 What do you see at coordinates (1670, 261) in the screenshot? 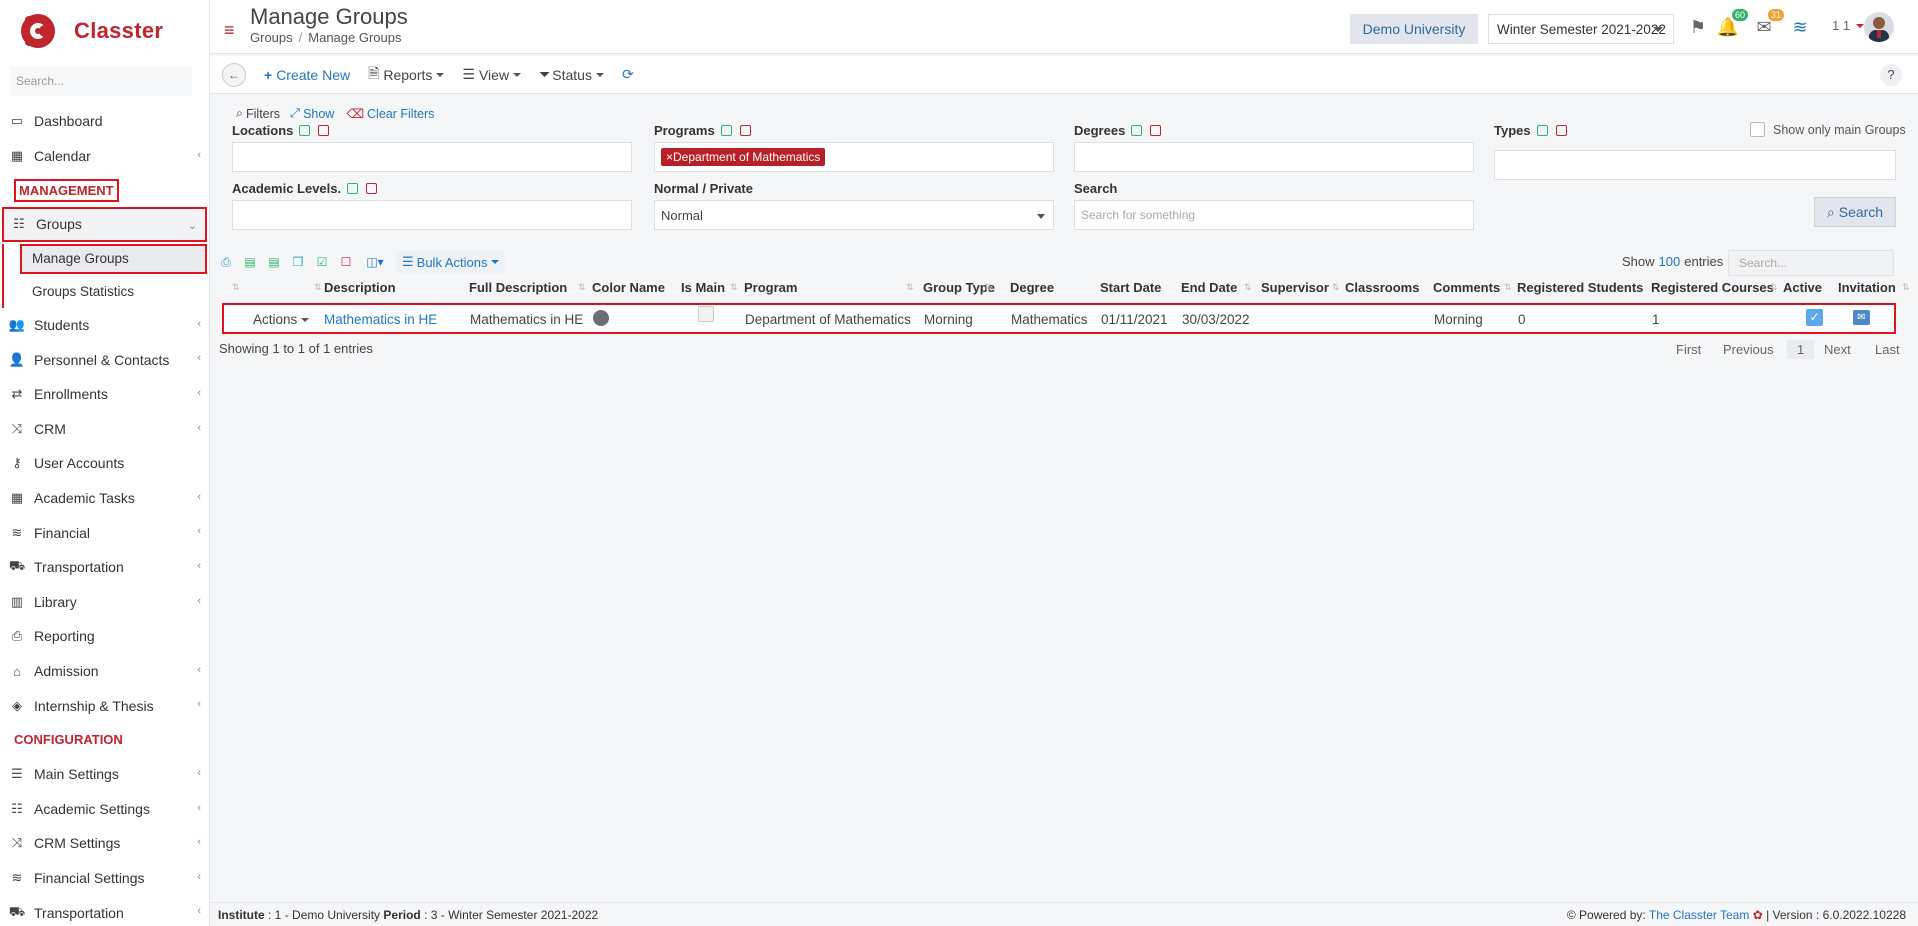
I see `entries-select: 100` at bounding box center [1670, 261].